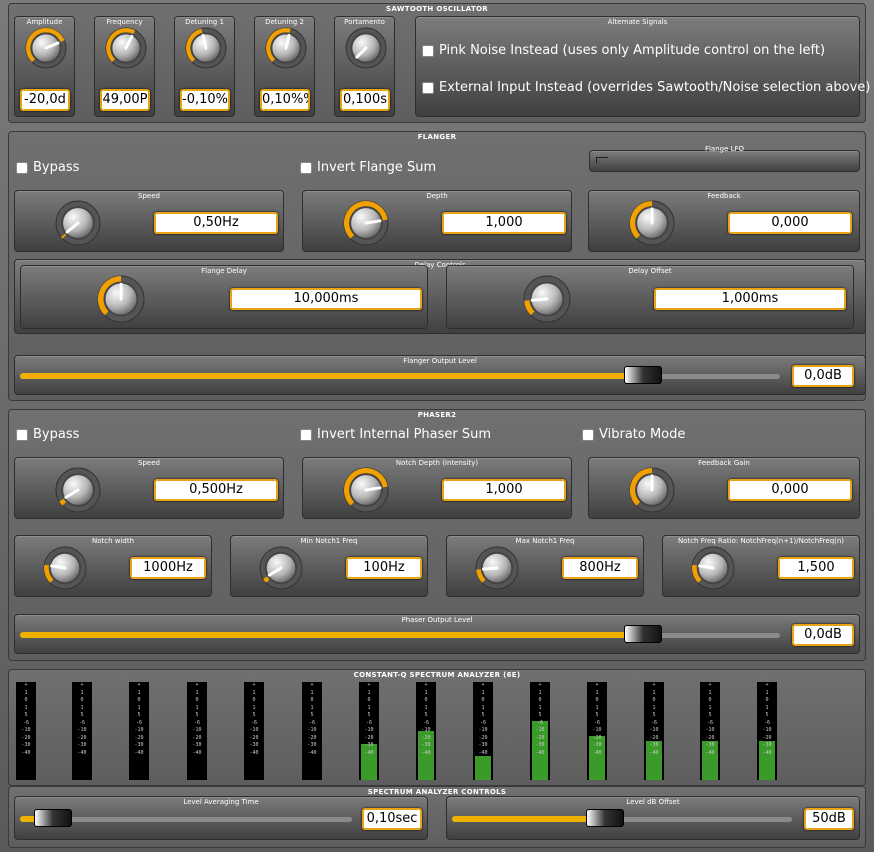  What do you see at coordinates (369, 719) in the screenshot?
I see `spectrum-meter-scale-6: +1 0 1 5 -6 -10 -20 -30 -40` at bounding box center [369, 719].